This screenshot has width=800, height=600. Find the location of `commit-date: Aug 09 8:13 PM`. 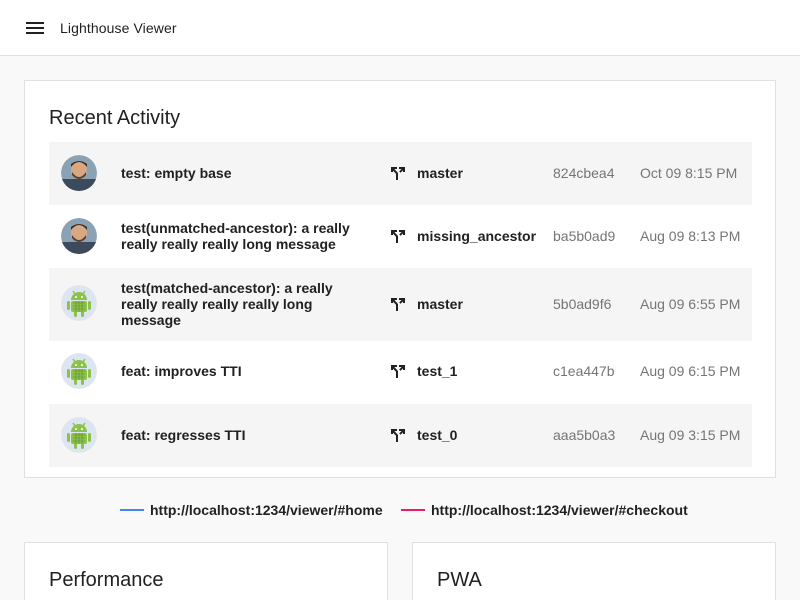

commit-date: Aug 09 8:13 PM is located at coordinates (690, 236).